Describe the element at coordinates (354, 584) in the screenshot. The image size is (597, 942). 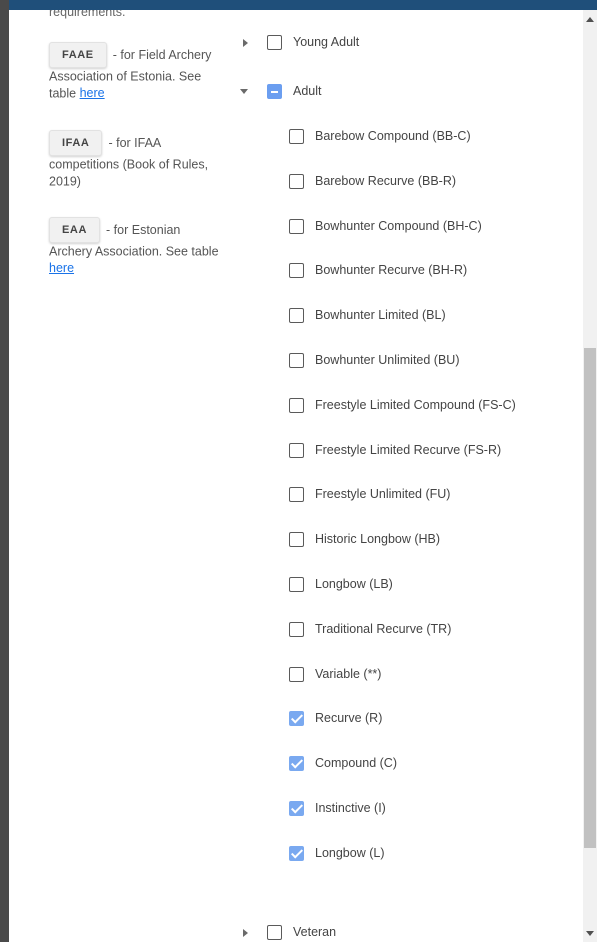
I see `class-label: Longbow (LB)` at that location.